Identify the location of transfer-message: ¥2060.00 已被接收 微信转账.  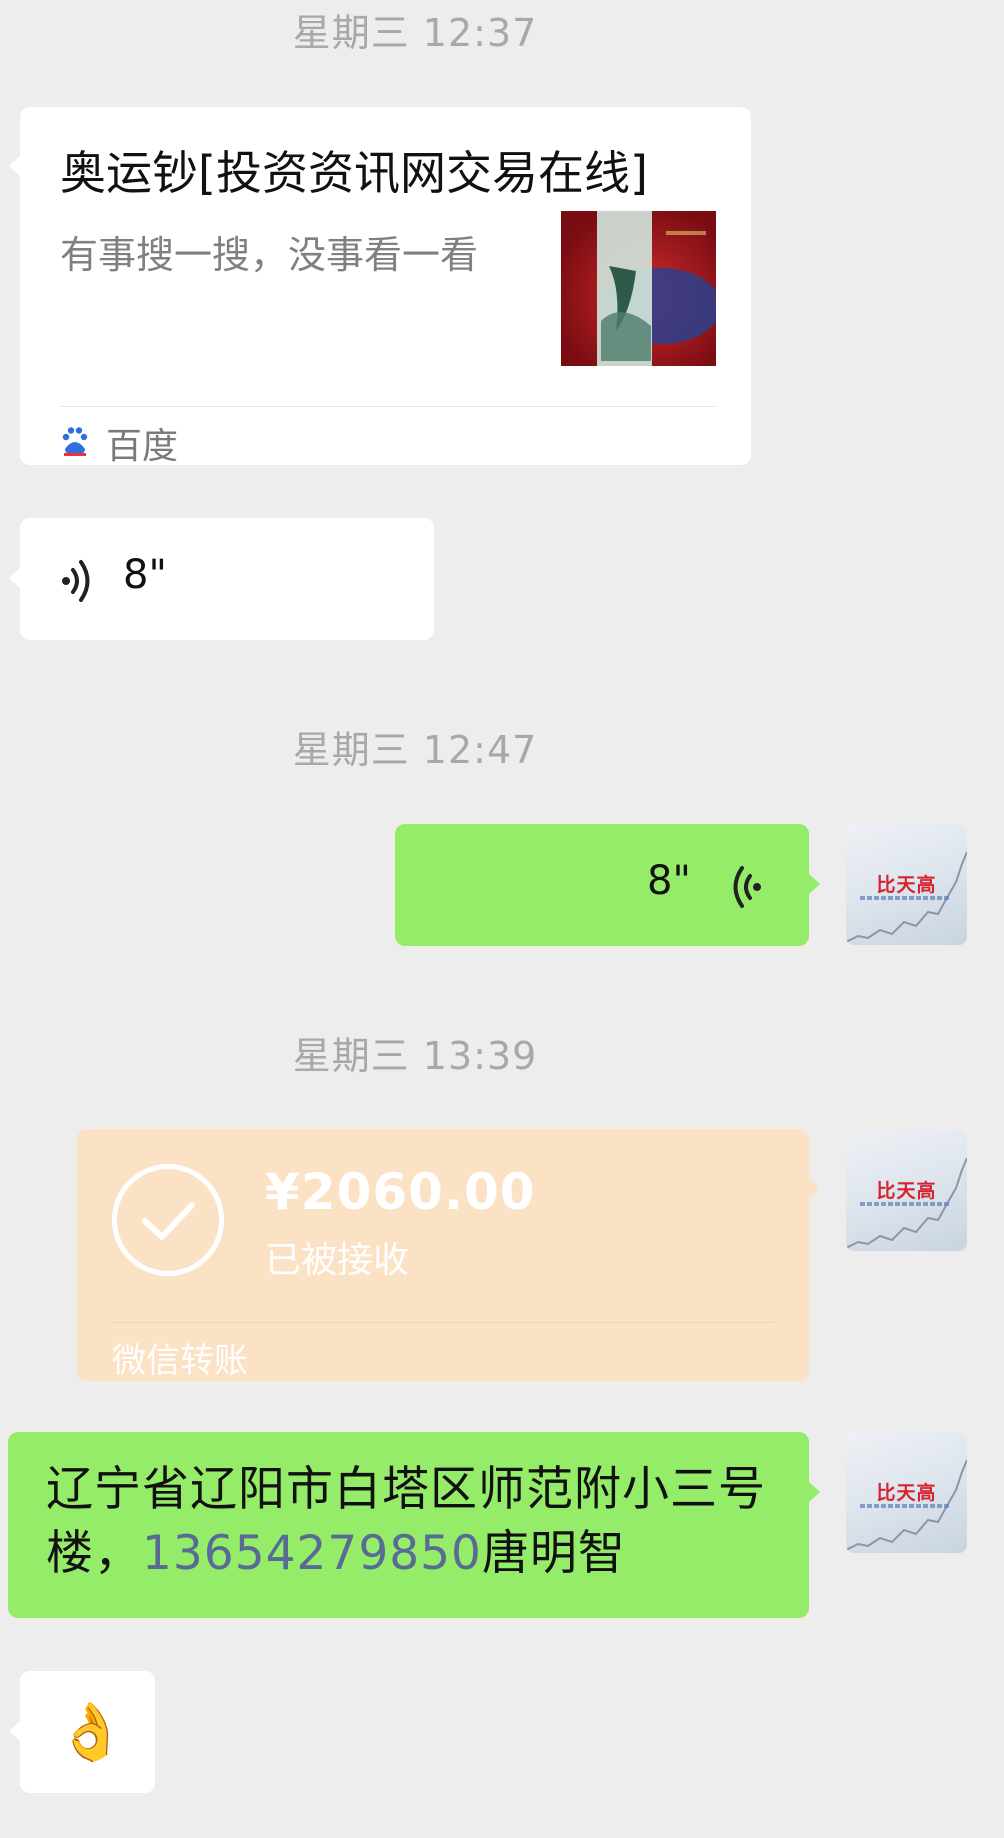
(448, 1255).